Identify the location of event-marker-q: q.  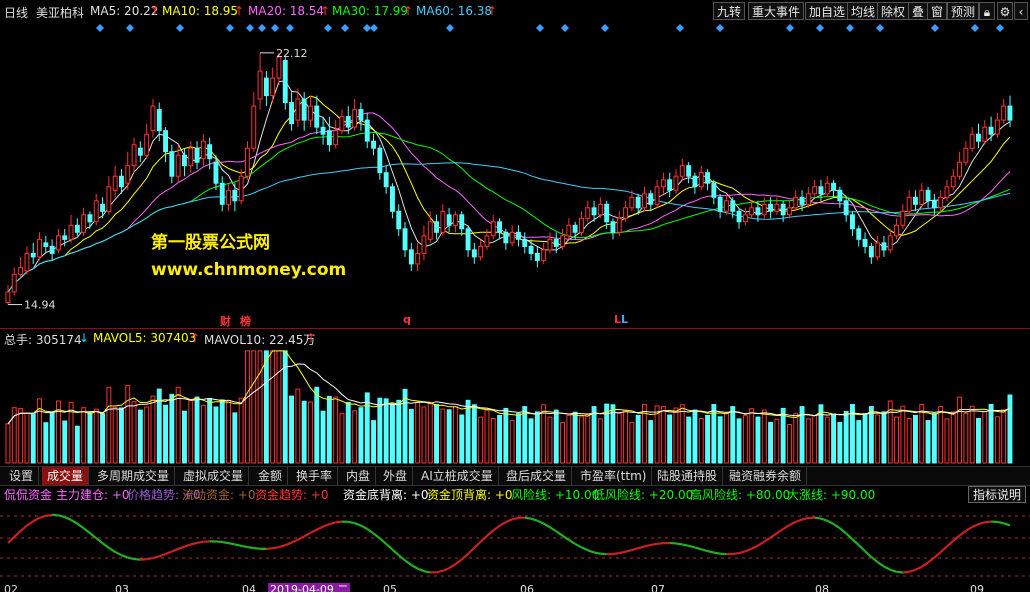
(407, 319).